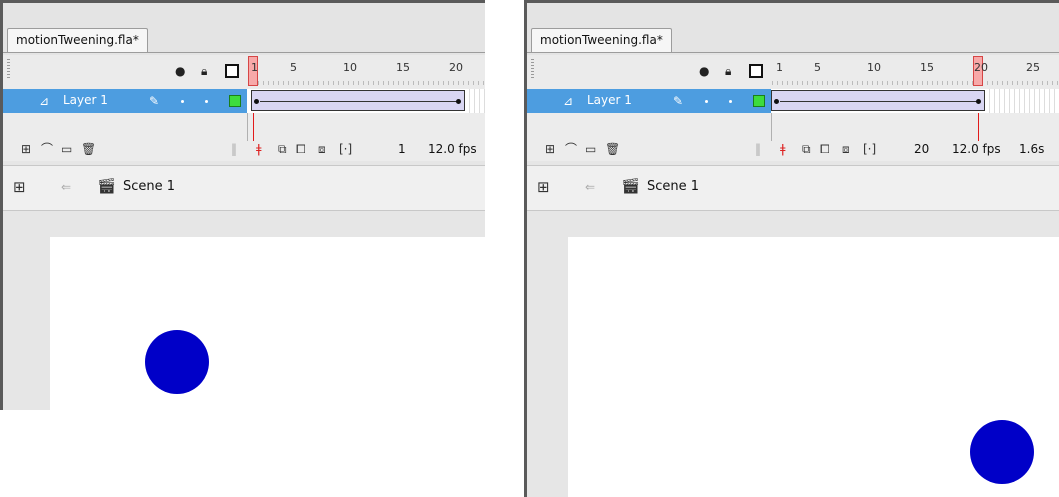  What do you see at coordinates (1033, 67) in the screenshot?
I see `ruler-label: 25` at bounding box center [1033, 67].